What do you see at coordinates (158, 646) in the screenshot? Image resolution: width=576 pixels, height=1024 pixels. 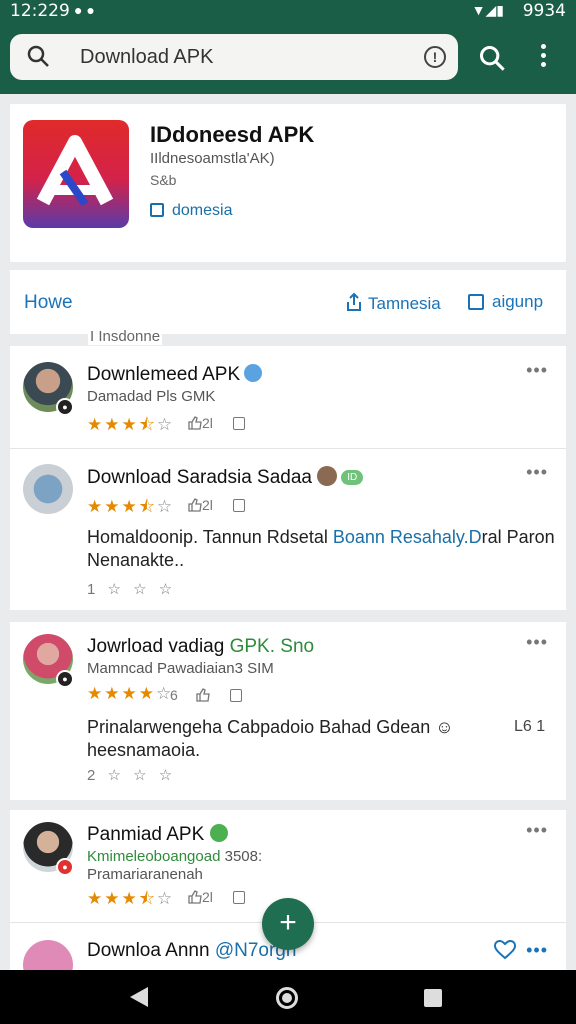 I see `review-author-name: Jowrload vadiag` at bounding box center [158, 646].